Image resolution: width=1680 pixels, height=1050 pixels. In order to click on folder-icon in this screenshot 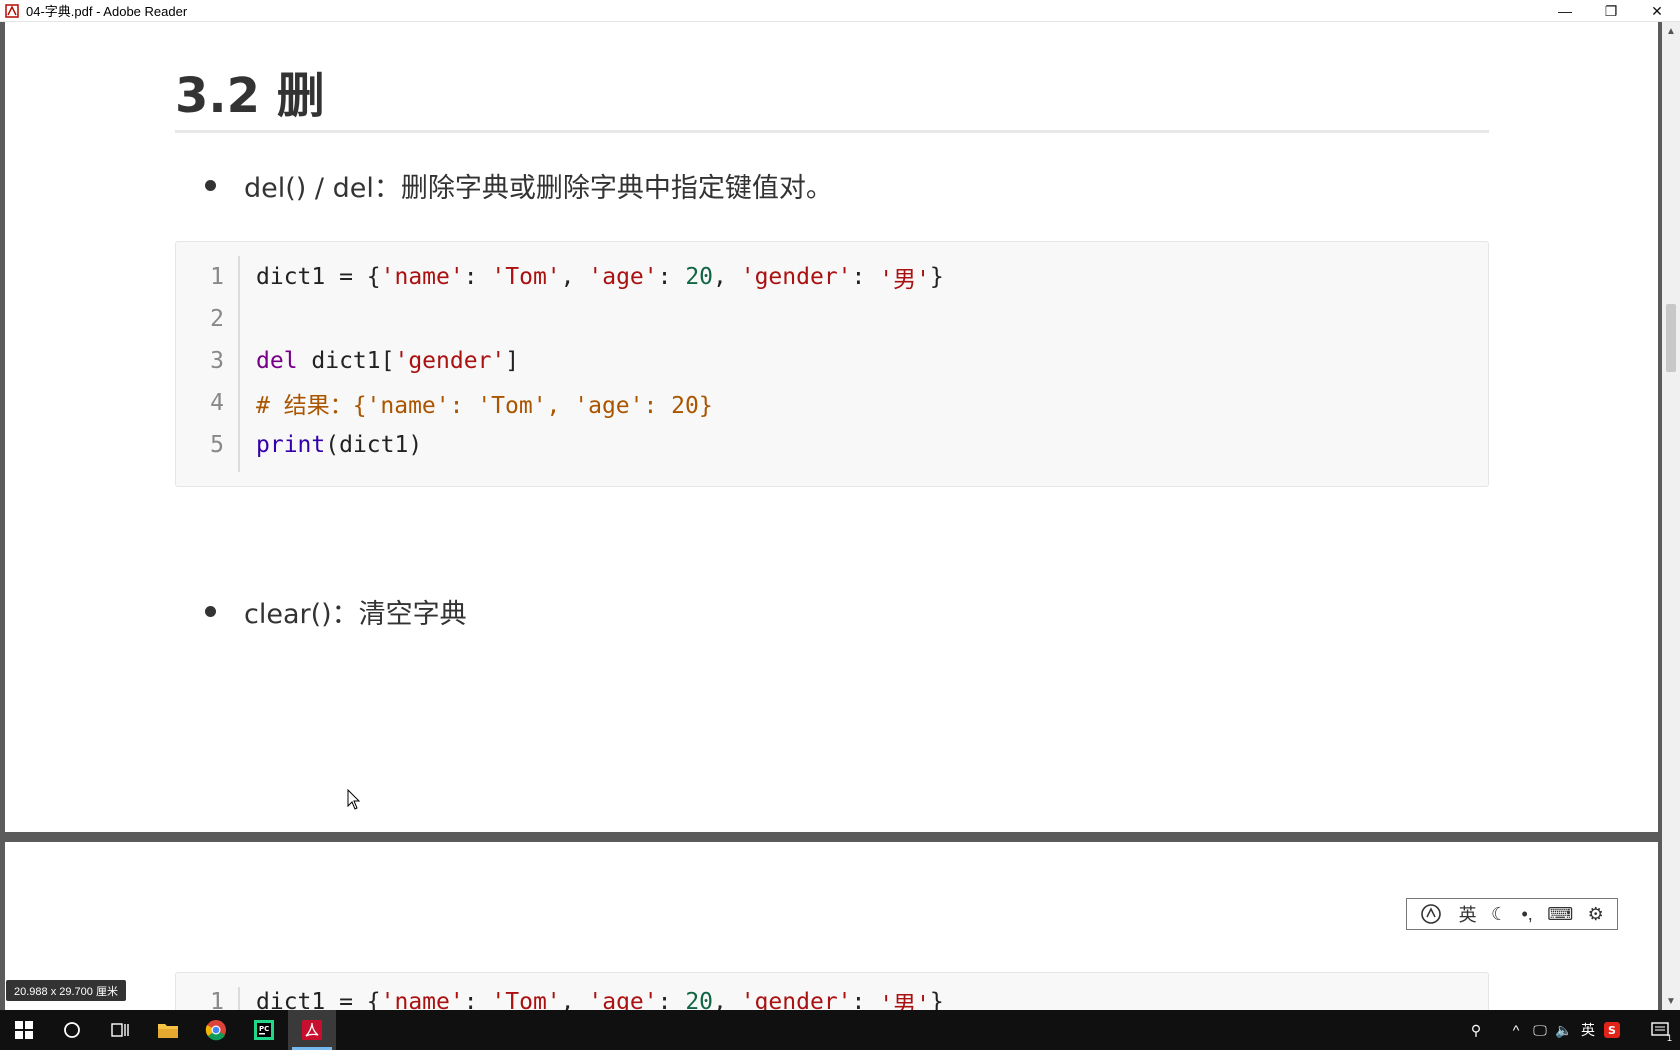, I will do `click(168, 1031)`.